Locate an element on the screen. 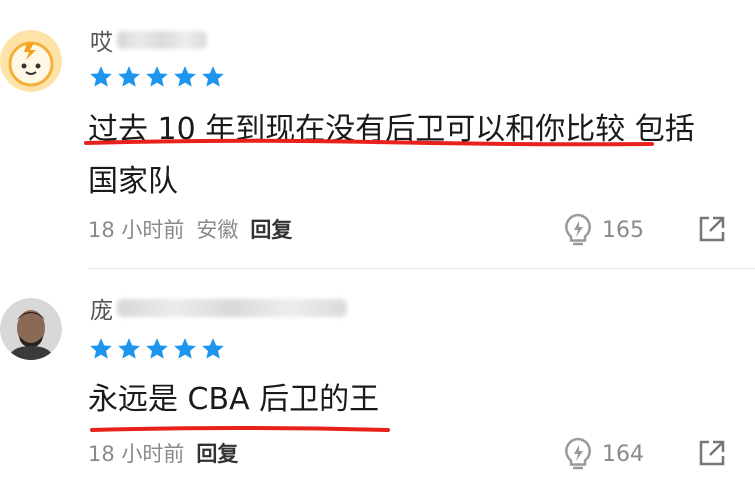 The height and width of the screenshot is (489, 755). comment-text-line: 永远是 CBA 后卫的王 is located at coordinates (234, 399).